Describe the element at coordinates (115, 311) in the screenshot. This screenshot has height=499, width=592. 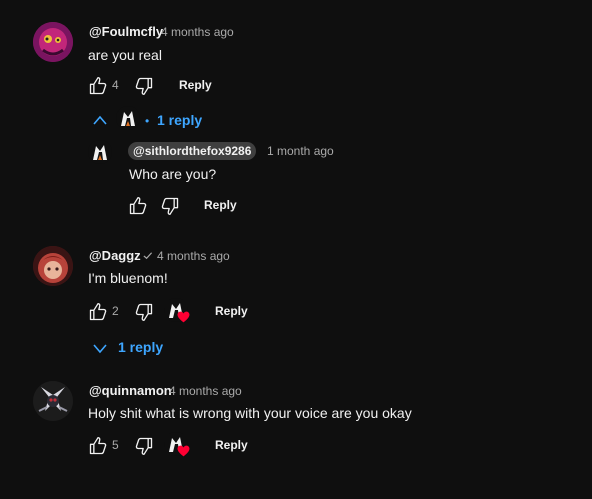
I see `like-count: 2` at that location.